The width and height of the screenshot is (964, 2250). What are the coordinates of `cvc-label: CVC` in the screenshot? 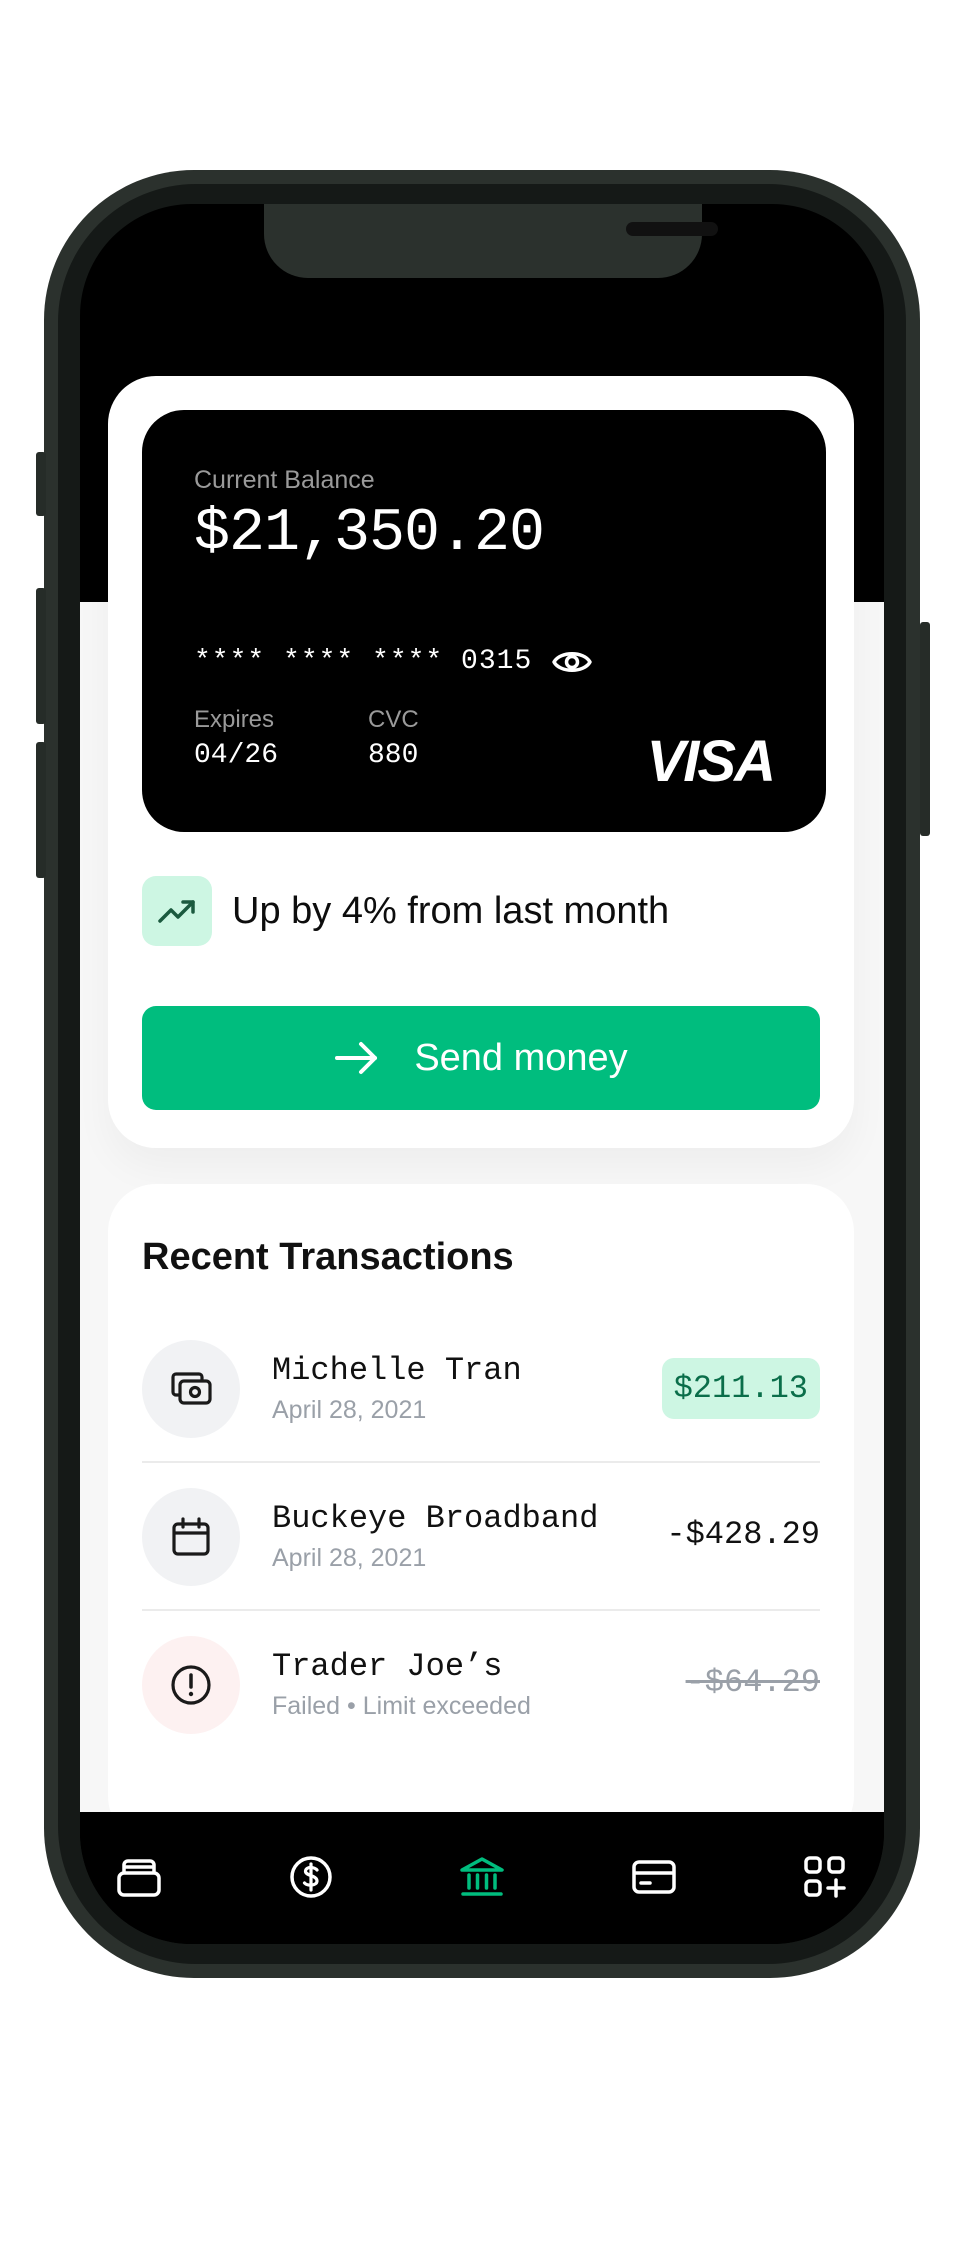 It's located at (393, 719).